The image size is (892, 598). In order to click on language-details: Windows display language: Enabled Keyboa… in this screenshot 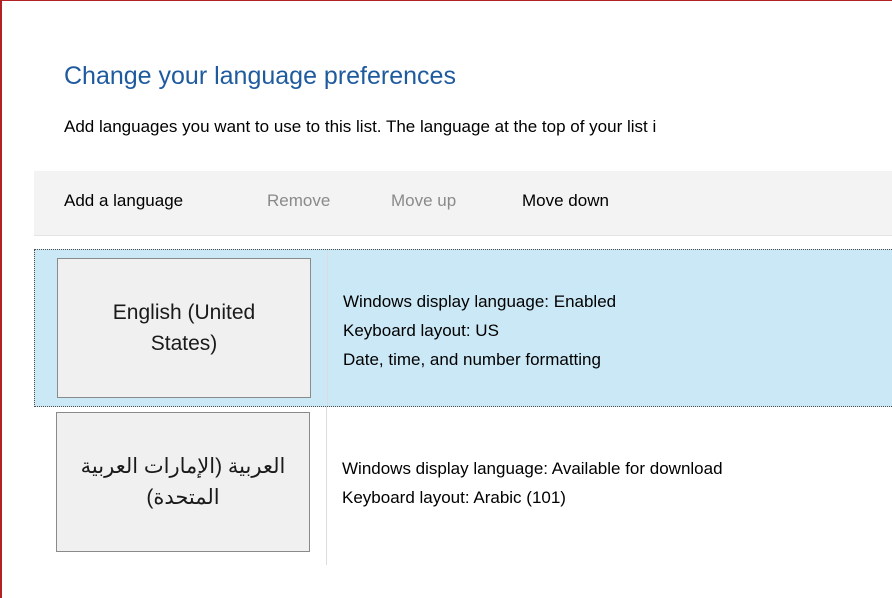, I will do `click(479, 330)`.